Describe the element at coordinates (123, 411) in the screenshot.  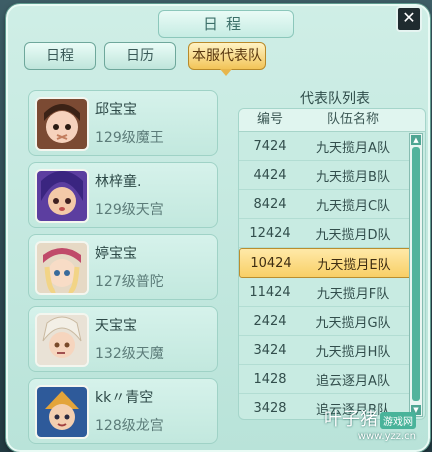
I see `member-card: kk〃青空 128级龙宫` at that location.